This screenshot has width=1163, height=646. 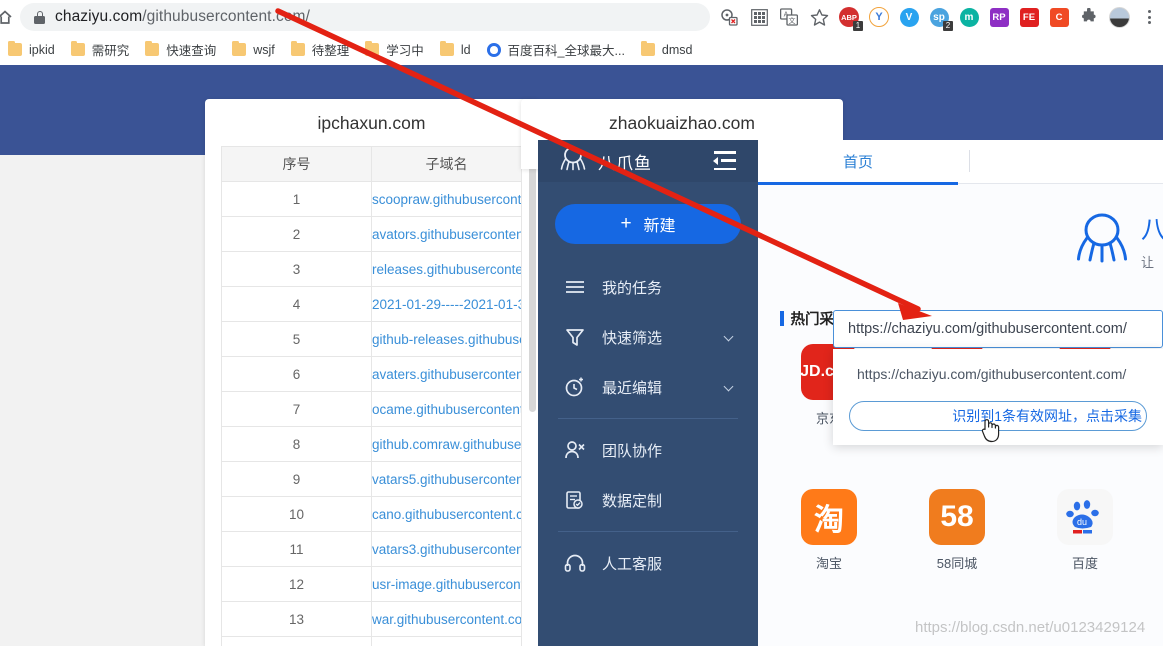 What do you see at coordinates (455, 50) in the screenshot?
I see `bookmark-item: ld` at bounding box center [455, 50].